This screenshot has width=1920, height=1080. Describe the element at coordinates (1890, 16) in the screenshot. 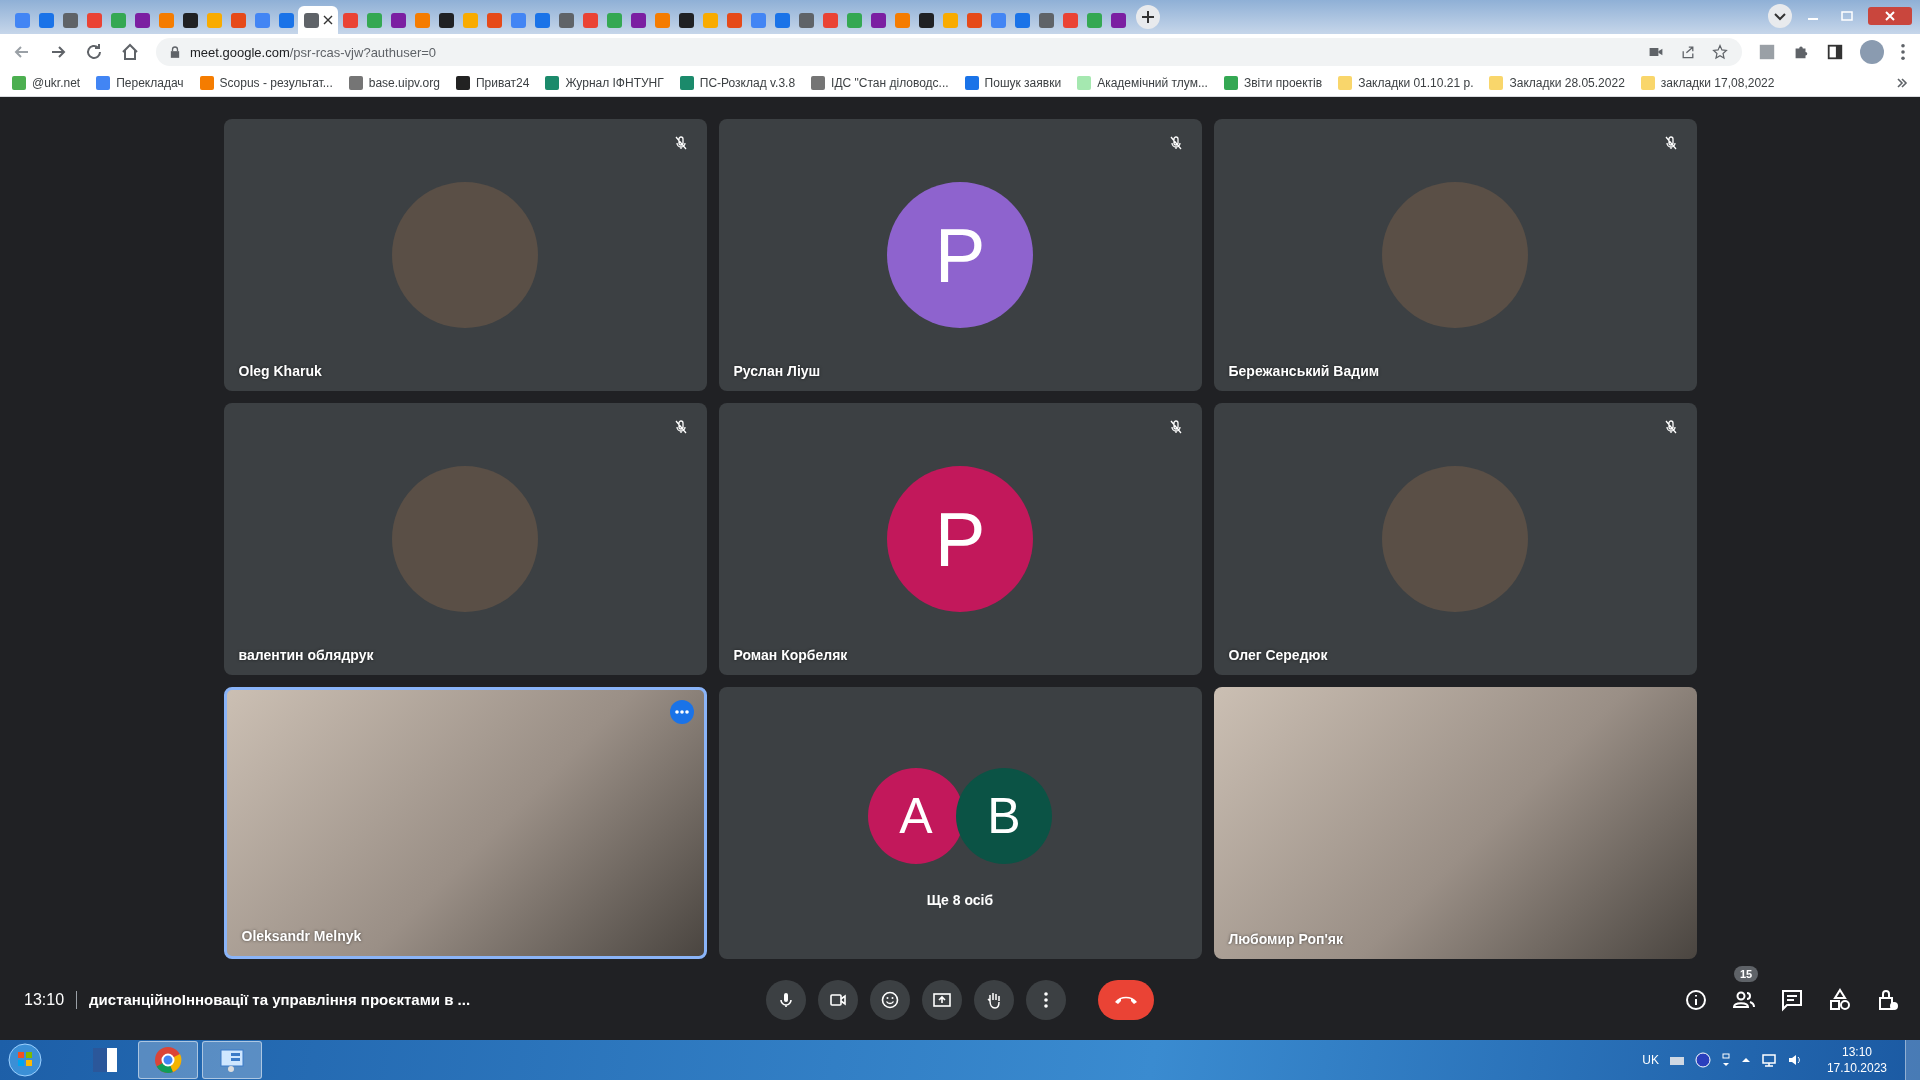

I see `close-window-icon` at that location.